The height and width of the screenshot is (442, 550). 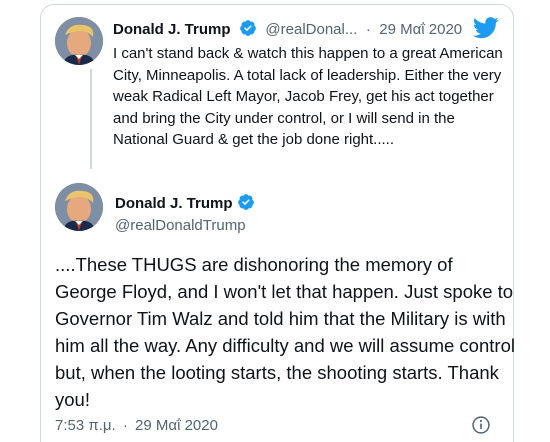 I want to click on tweet-timestamp: 7:53 π.μ. · 29 Μαΐ 2020, so click(x=138, y=425).